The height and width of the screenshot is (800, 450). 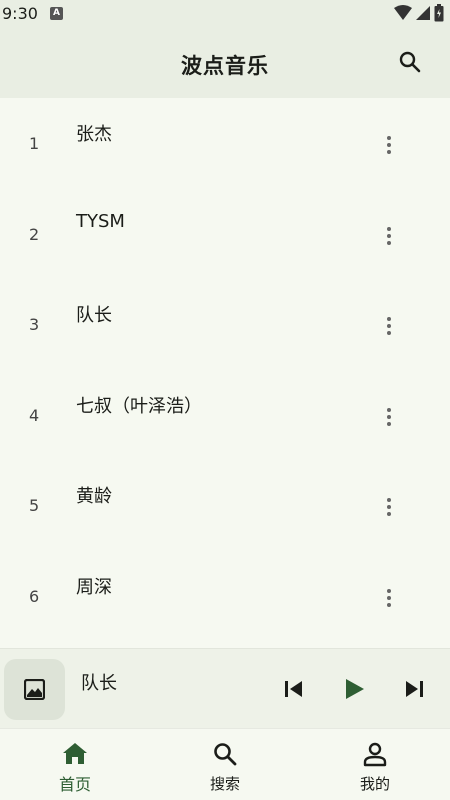 I want to click on bottom-nav: 首页 搜索 我的, so click(x=225, y=764).